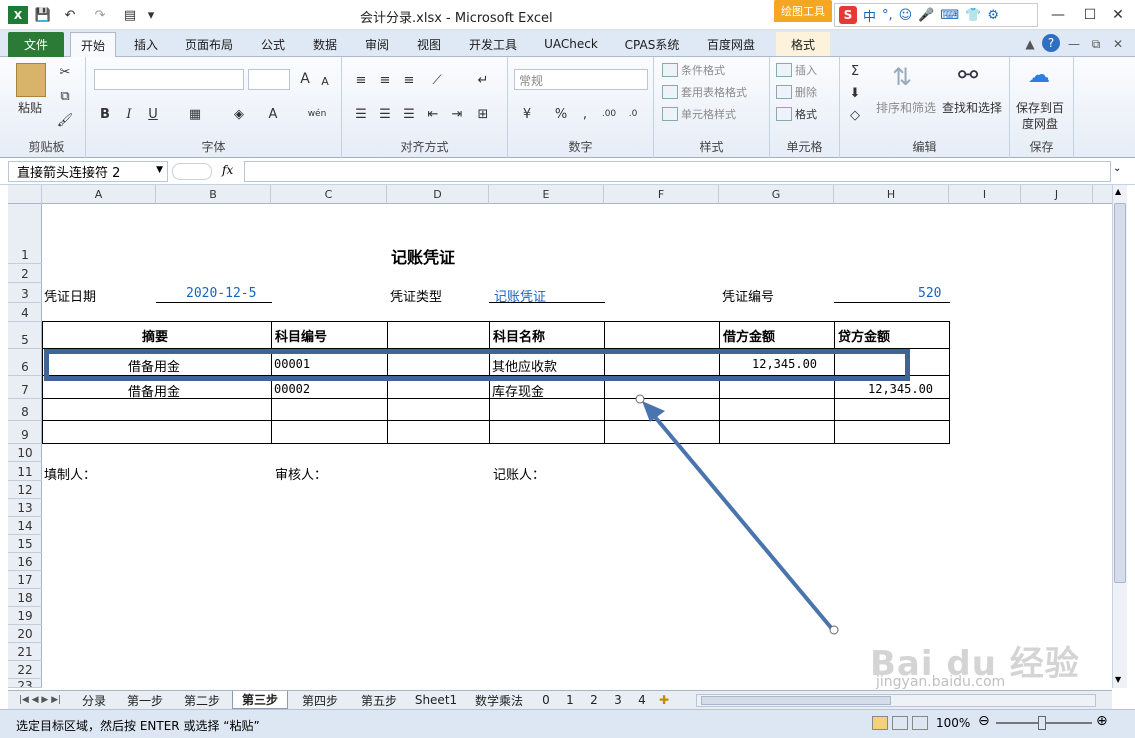  I want to click on doc-restore-icon: ⧉, so click(1096, 44).